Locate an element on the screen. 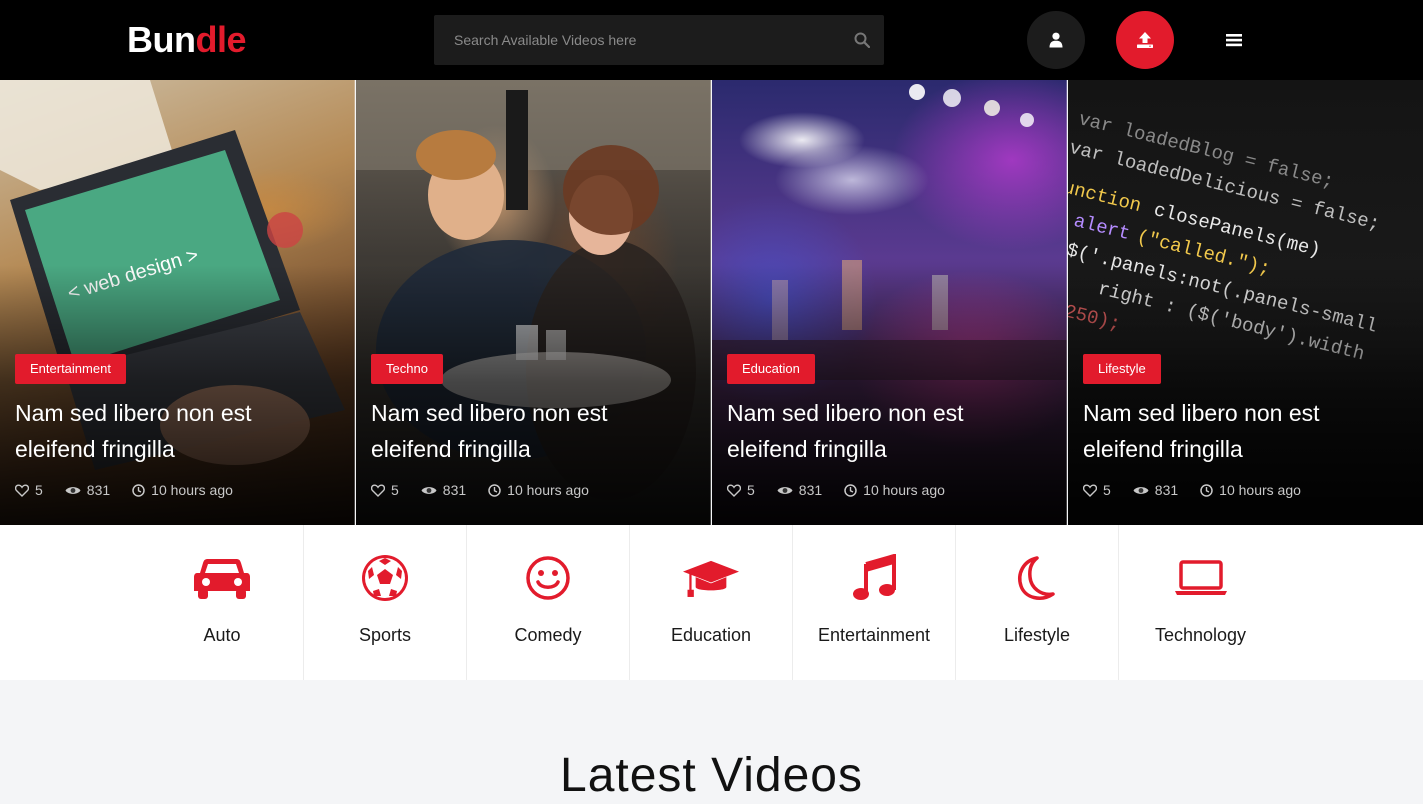  search-bar is located at coordinates (659, 40).